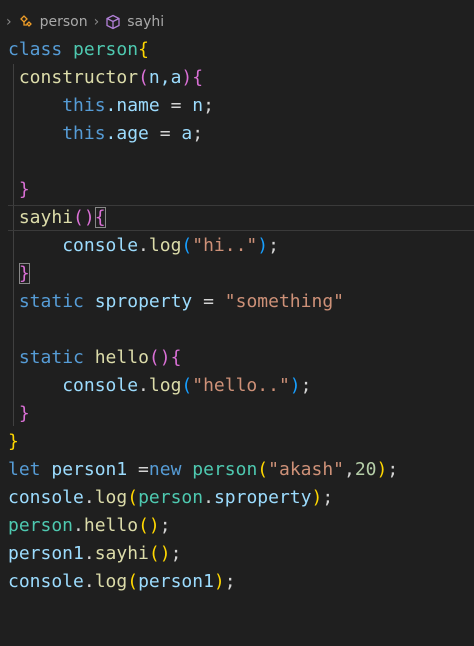 This screenshot has width=474, height=646. I want to click on bracket-match: {, so click(100, 217).